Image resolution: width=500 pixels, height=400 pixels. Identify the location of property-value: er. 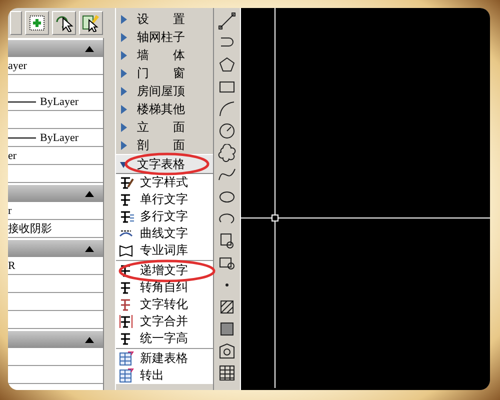
(12, 156).